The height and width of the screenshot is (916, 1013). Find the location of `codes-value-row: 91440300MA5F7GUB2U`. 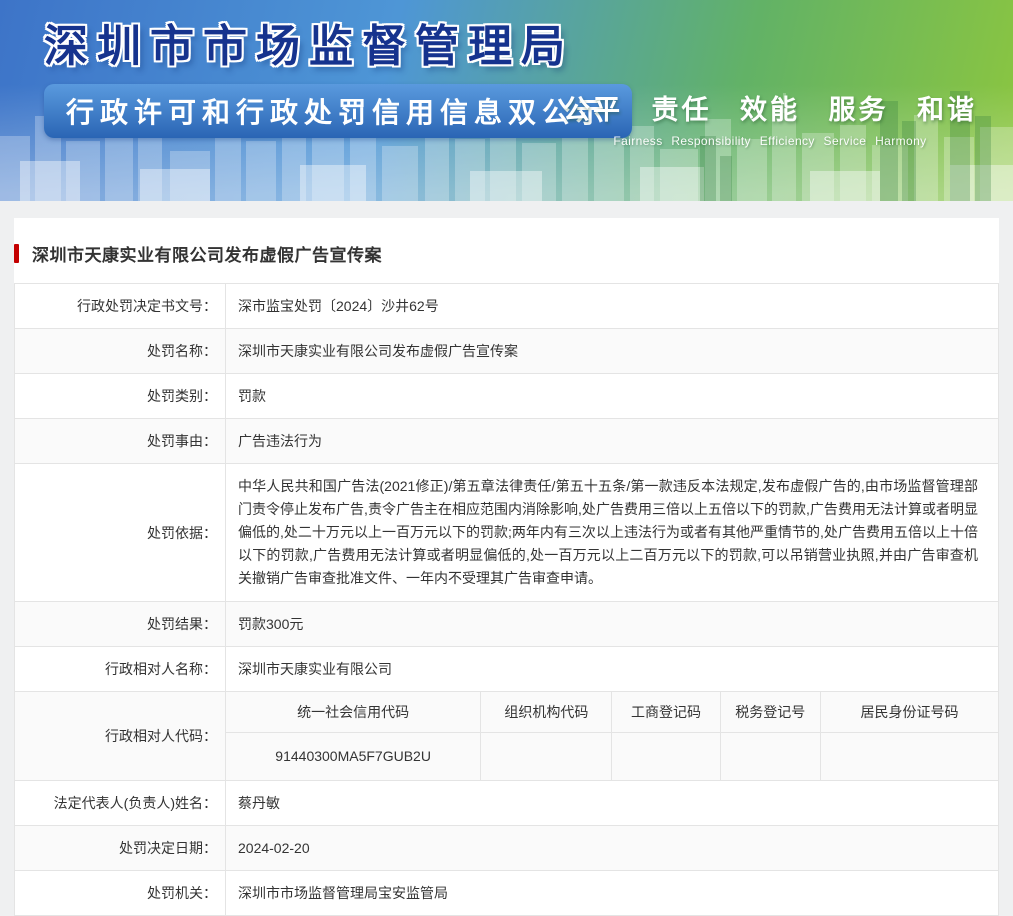

codes-value-row: 91440300MA5F7GUB2U is located at coordinates (612, 755).